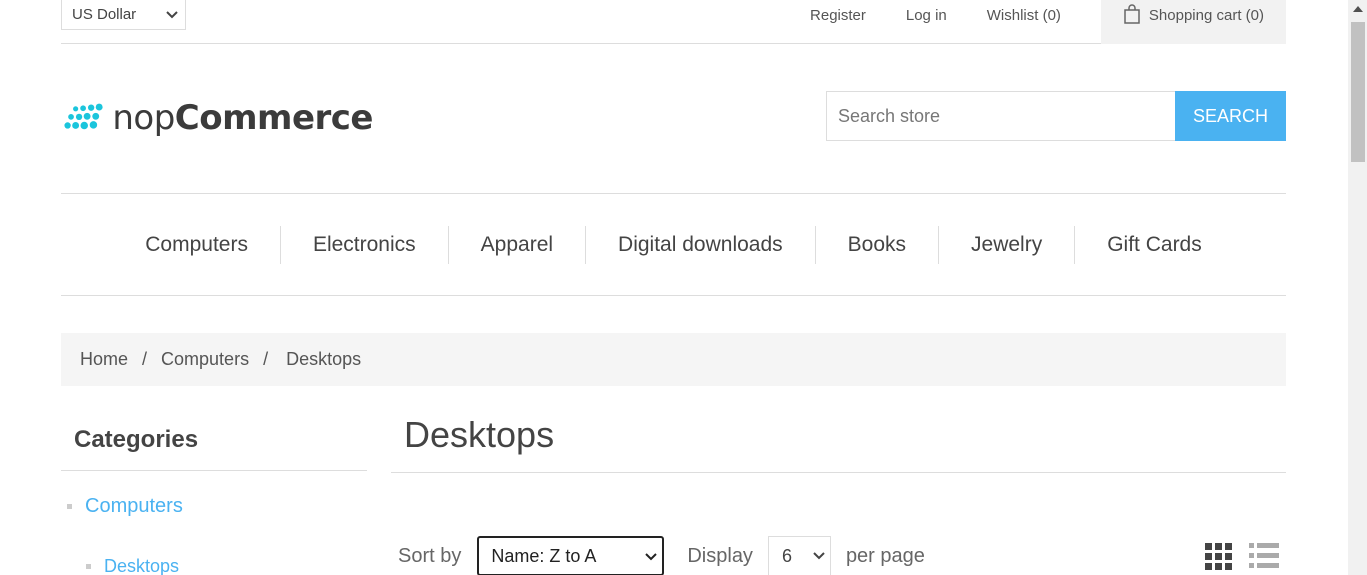 This screenshot has height=575, width=1367. Describe the element at coordinates (1154, 244) in the screenshot. I see `menu-item-gift-cards: Gift Cards` at that location.